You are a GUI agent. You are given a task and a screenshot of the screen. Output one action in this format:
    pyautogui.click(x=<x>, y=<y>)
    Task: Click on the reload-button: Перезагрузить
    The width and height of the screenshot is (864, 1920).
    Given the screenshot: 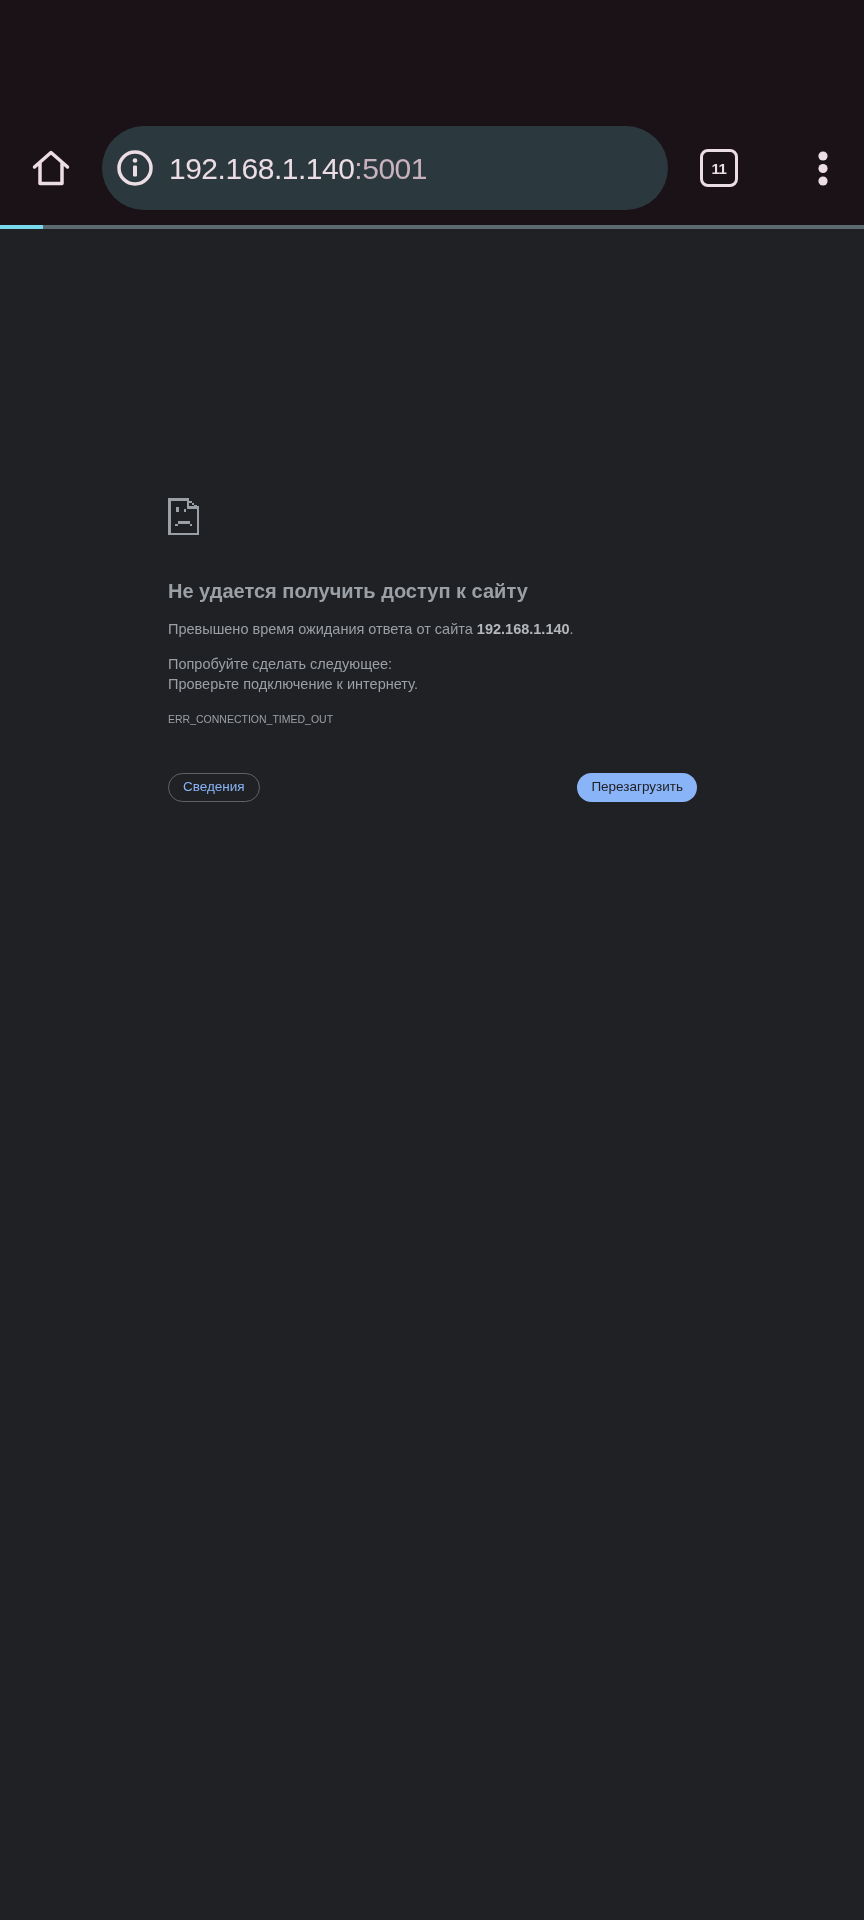 What is the action you would take?
    pyautogui.click(x=637, y=787)
    